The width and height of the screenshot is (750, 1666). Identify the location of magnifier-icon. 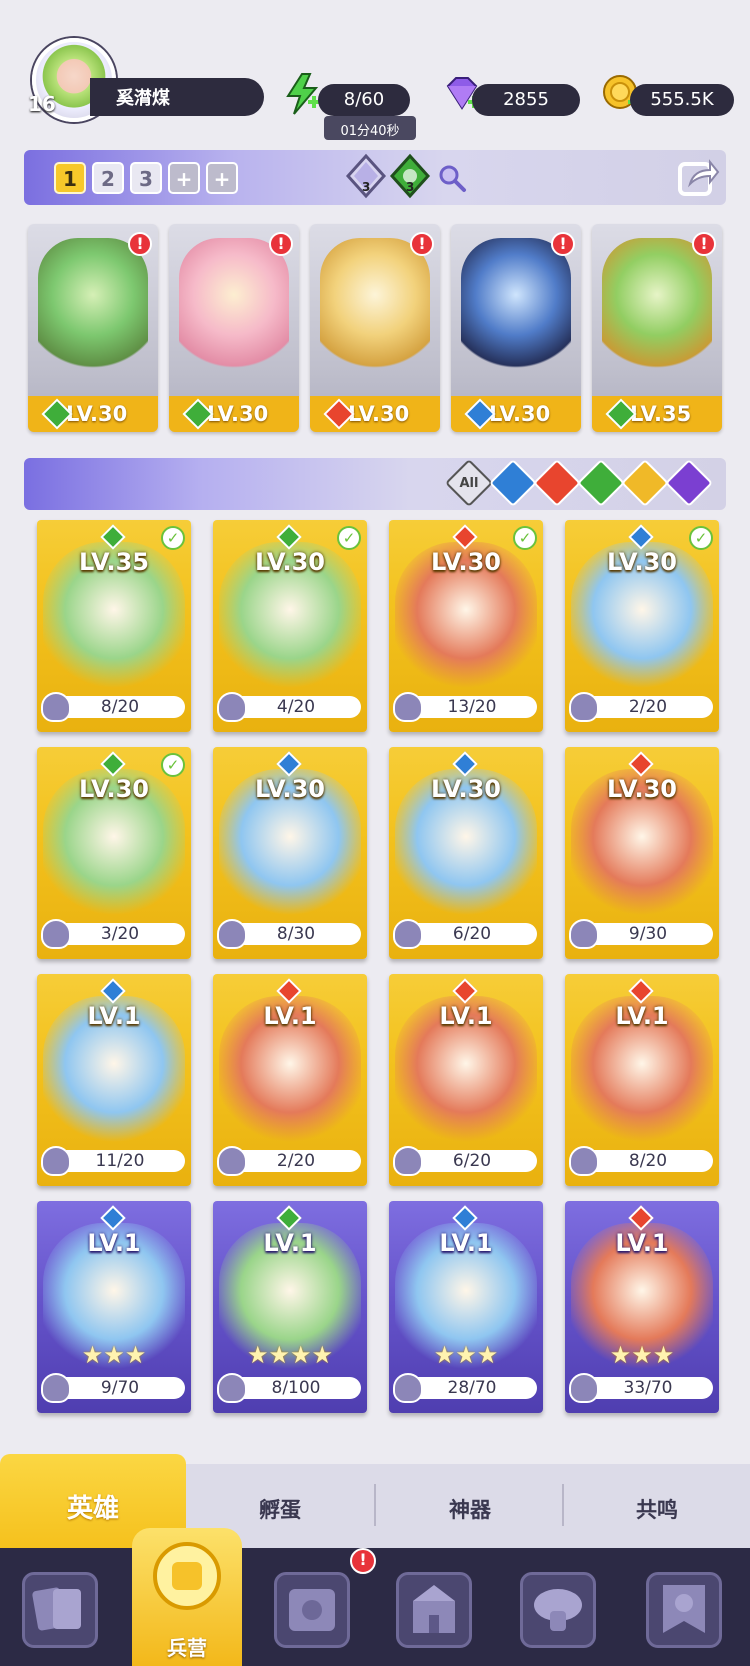
(452, 178).